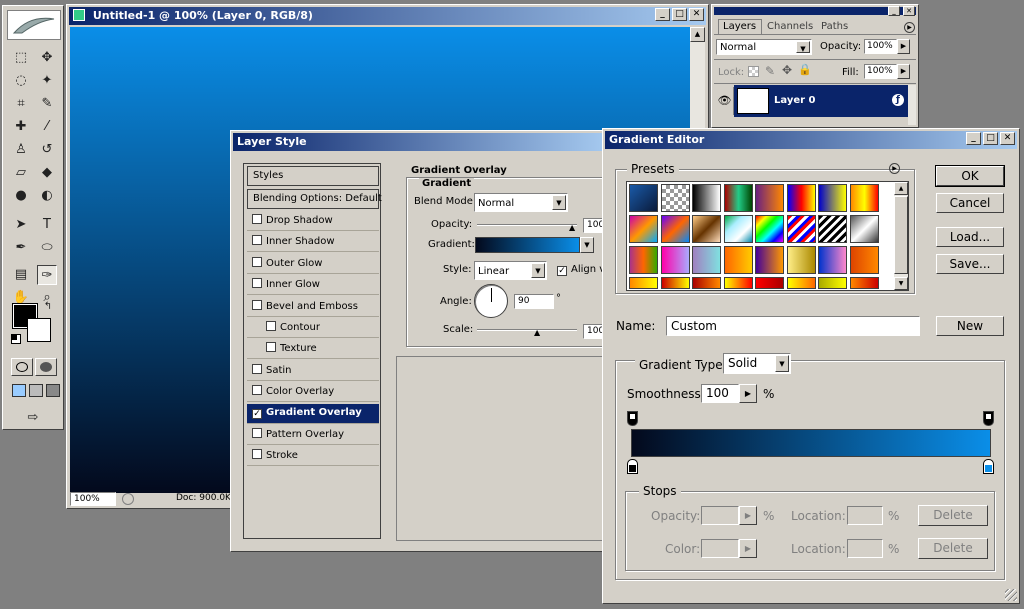 The image size is (1024, 609). What do you see at coordinates (789, 27) in the screenshot?
I see `tab-channels: Channels` at bounding box center [789, 27].